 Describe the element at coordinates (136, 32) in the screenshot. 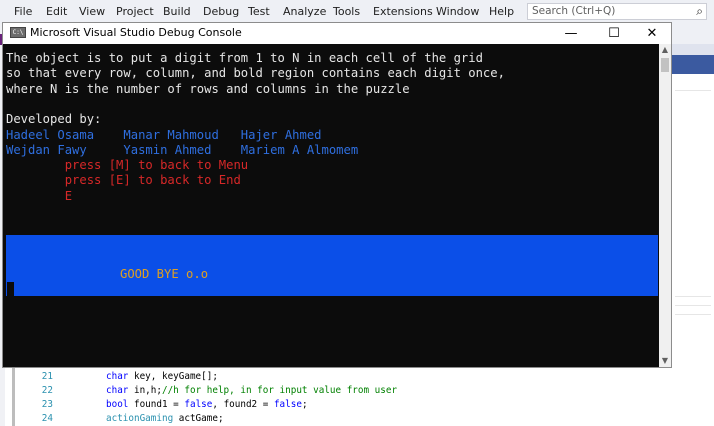

I see `console-title: Microsoft Visual Studio Debug Console` at that location.